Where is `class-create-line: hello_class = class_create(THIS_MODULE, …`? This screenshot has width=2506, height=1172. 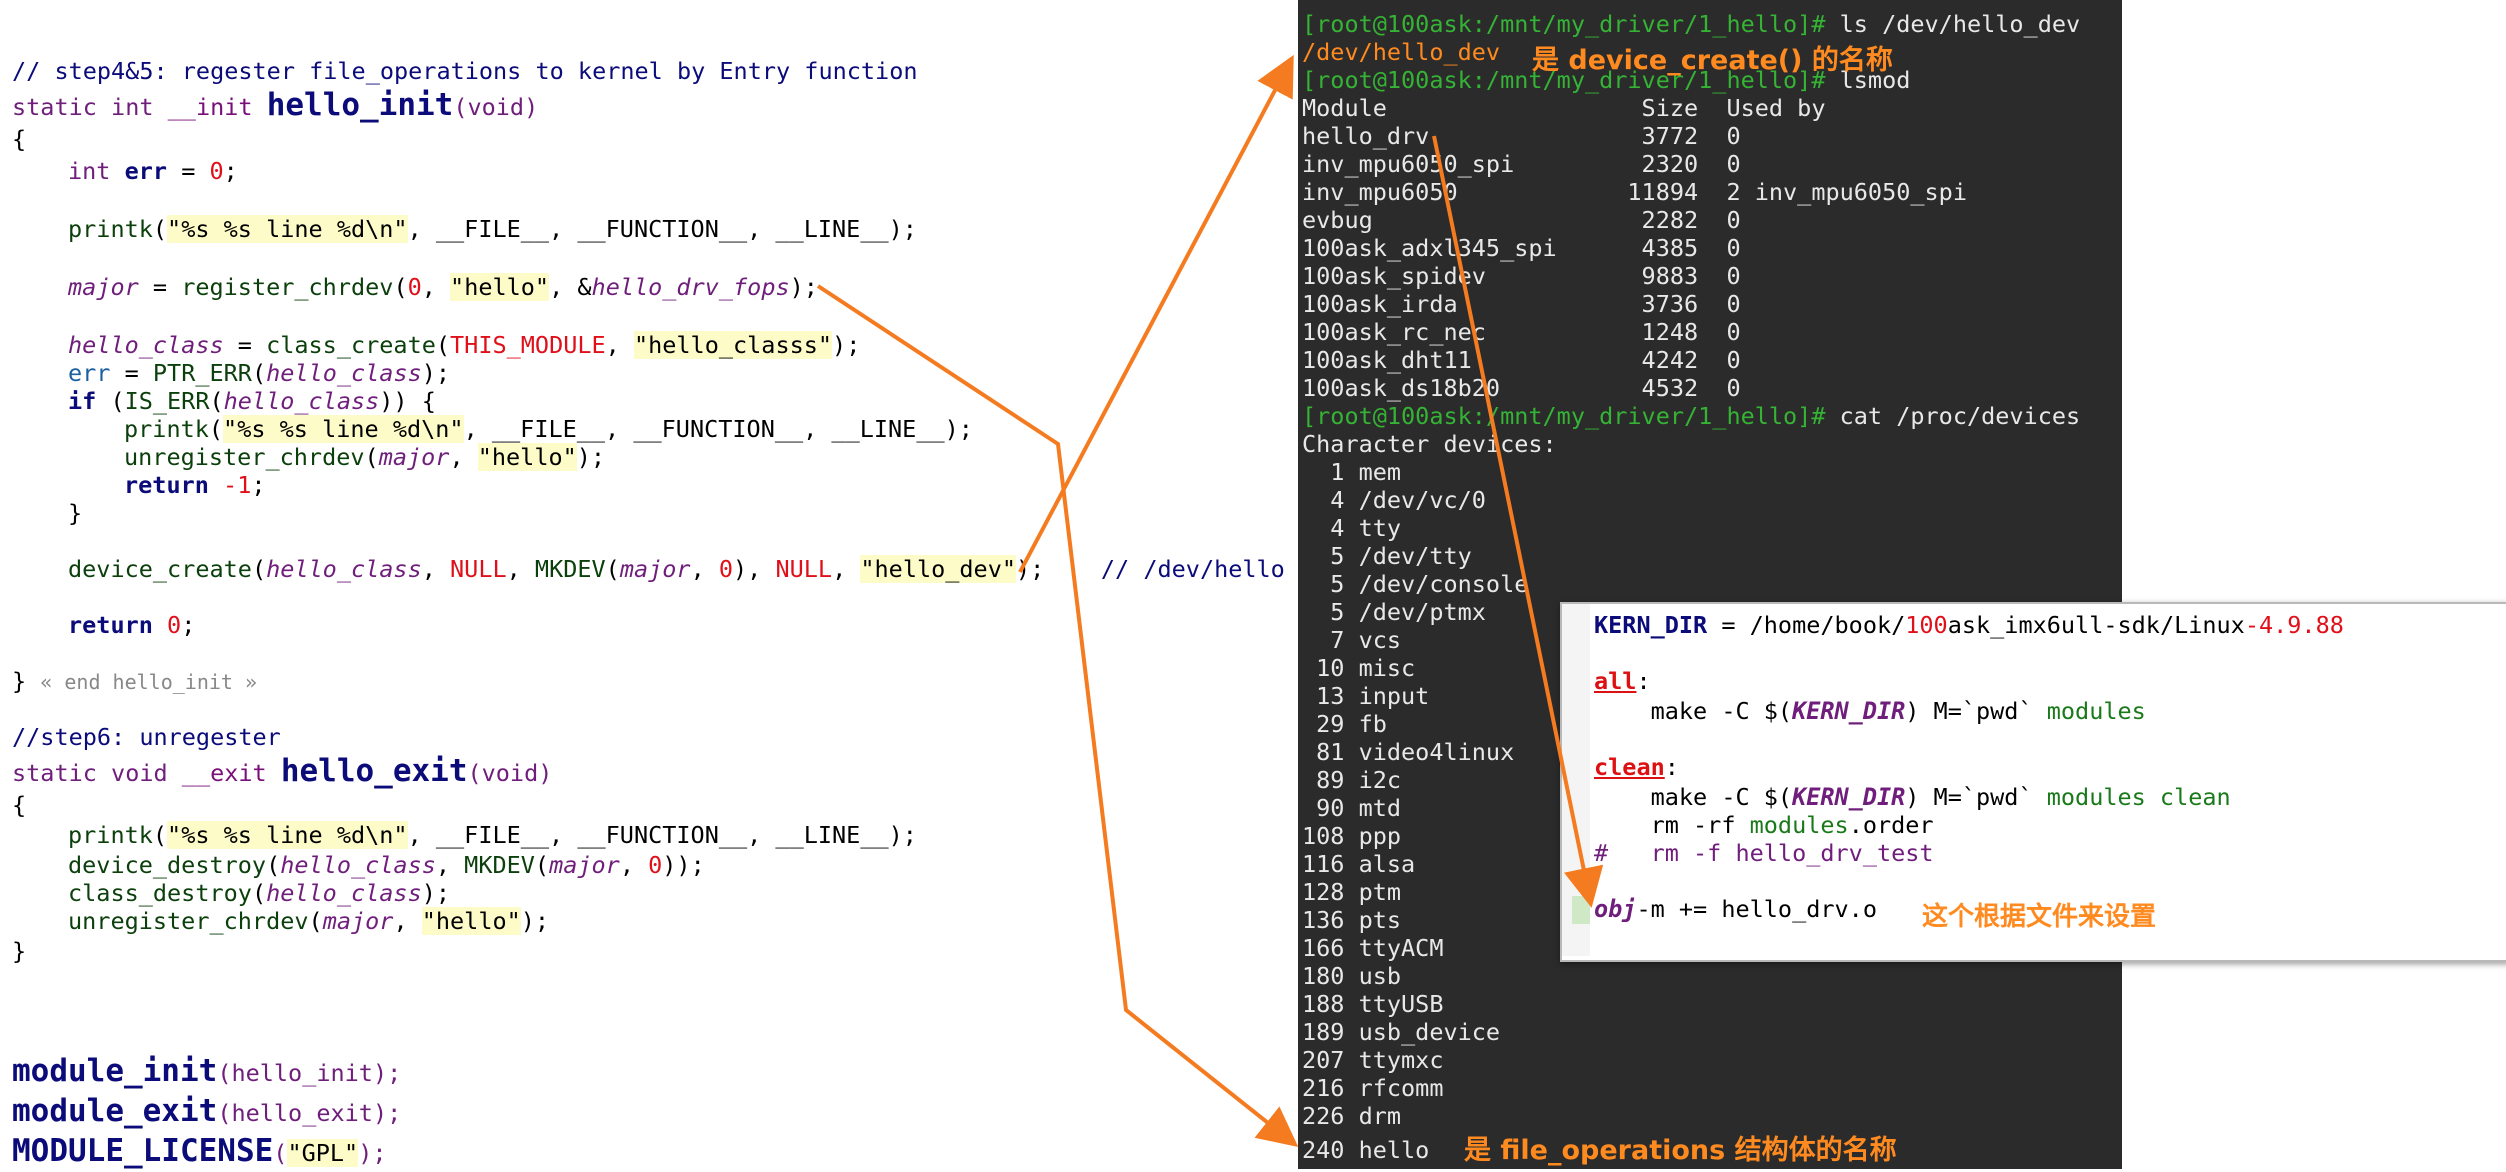 class-create-line: hello_class = class_create(THIS_MODULE, … is located at coordinates (464, 345).